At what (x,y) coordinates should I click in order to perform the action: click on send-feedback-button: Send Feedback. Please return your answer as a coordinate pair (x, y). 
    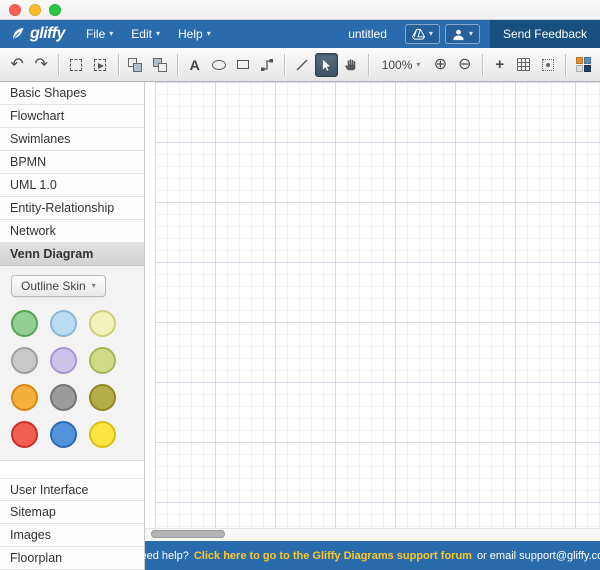
    Looking at the image, I should click on (544, 34).